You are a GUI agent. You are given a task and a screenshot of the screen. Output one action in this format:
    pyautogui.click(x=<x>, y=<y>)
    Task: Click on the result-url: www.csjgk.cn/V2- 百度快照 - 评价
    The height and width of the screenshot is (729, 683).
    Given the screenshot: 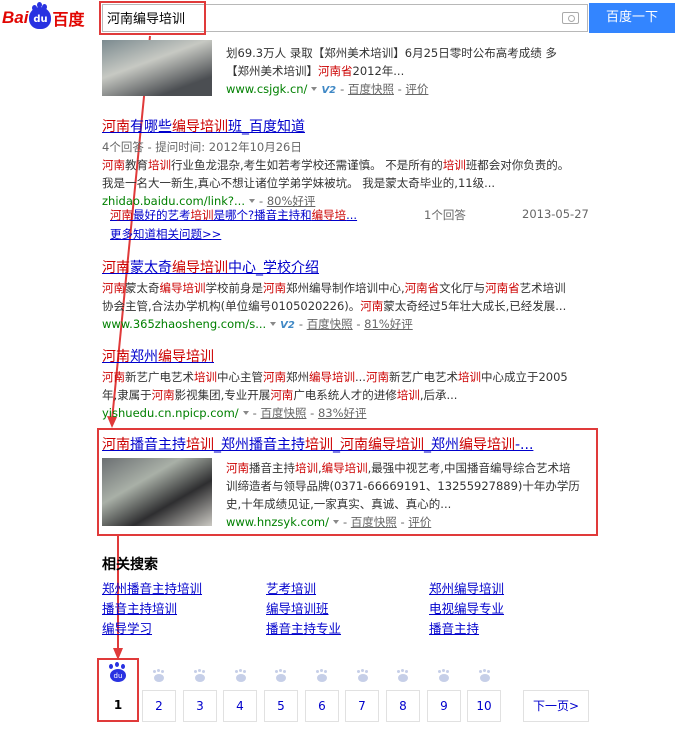 What is the action you would take?
    pyautogui.click(x=327, y=89)
    